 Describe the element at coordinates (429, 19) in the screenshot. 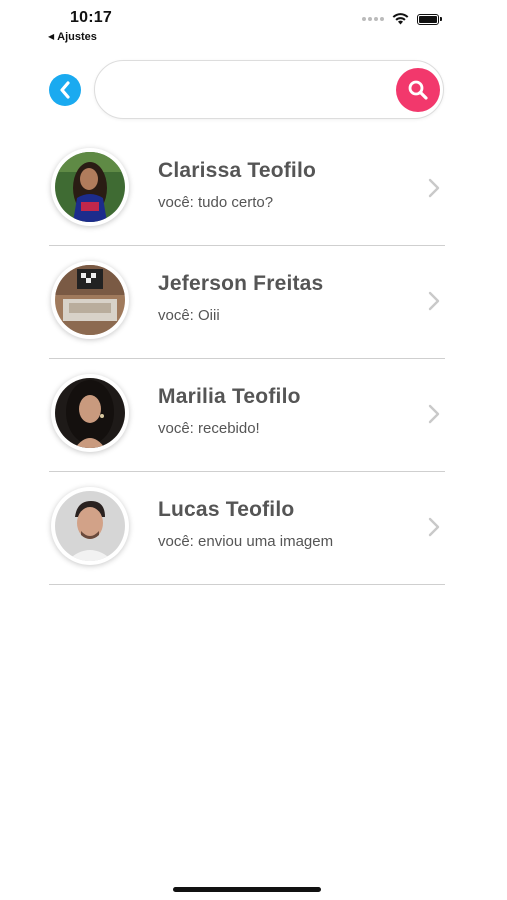

I see `battery-icon` at that location.